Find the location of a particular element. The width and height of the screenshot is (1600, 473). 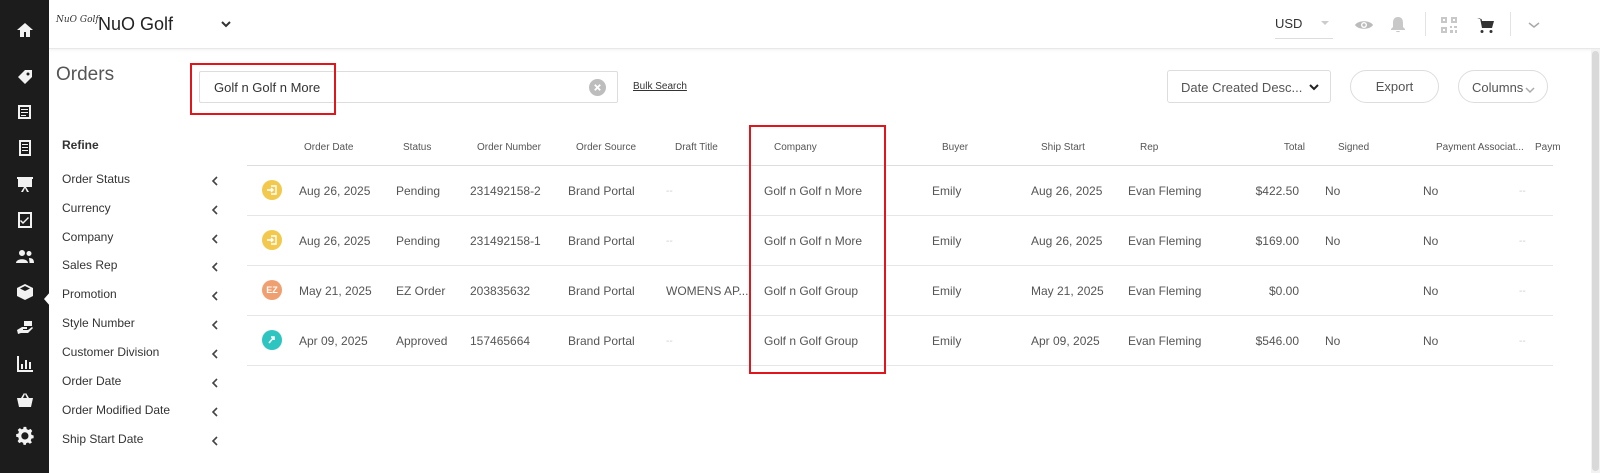

cell-number: 231492158-2 is located at coordinates (505, 191).